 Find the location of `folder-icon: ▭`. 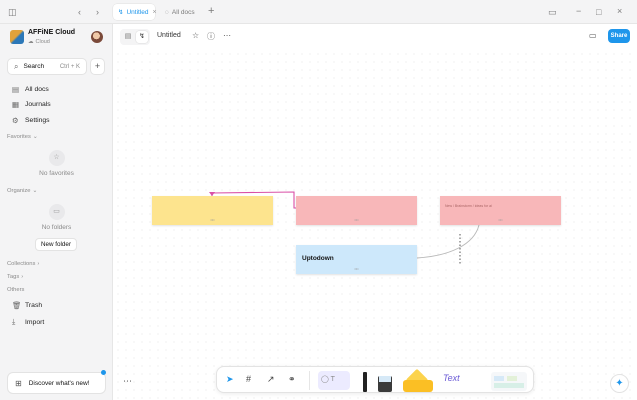

folder-icon: ▭ is located at coordinates (56, 212).